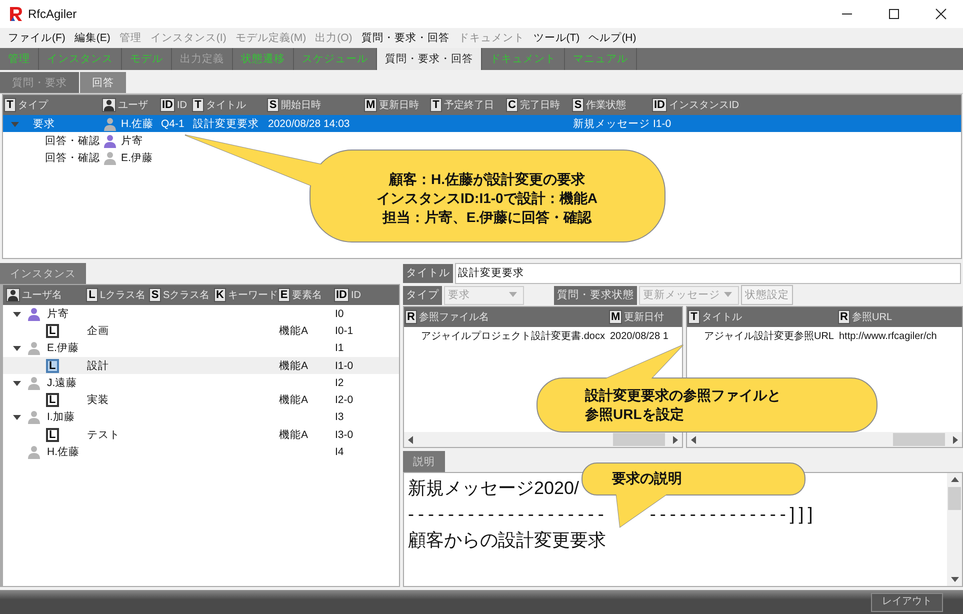 Image resolution: width=963 pixels, height=614 pixels. Describe the element at coordinates (487, 198) in the screenshot. I see `callout-text: インスタンスID:I1-0で設計：機能A` at that location.